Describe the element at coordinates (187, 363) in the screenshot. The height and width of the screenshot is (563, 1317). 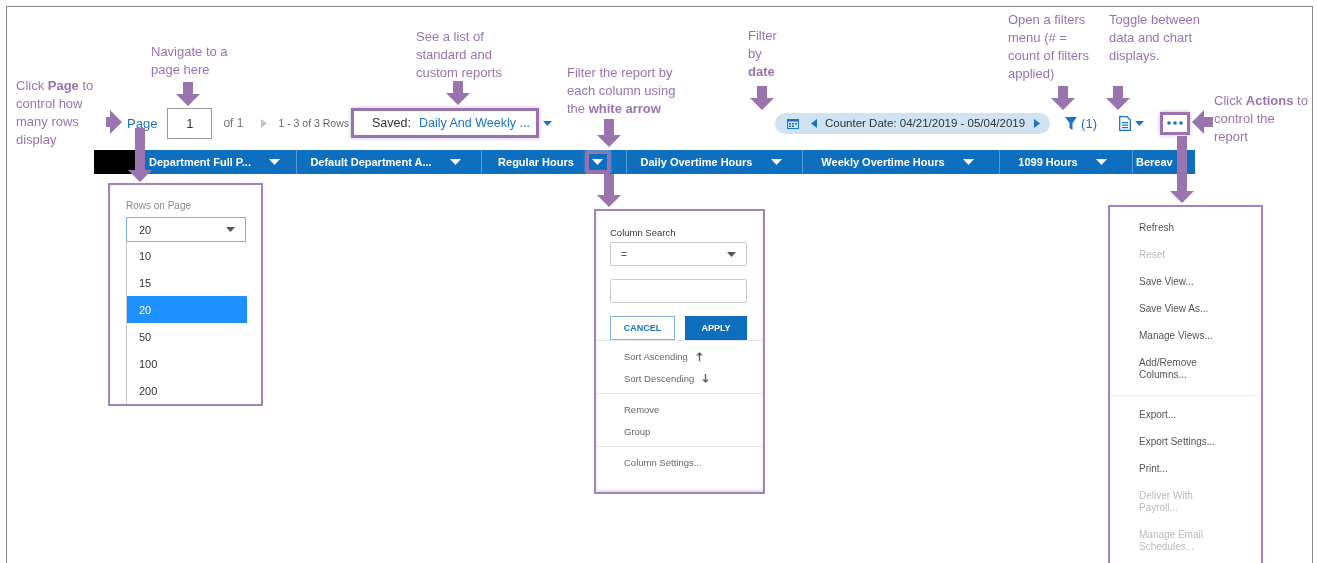
I see `rows-option: 100` at that location.